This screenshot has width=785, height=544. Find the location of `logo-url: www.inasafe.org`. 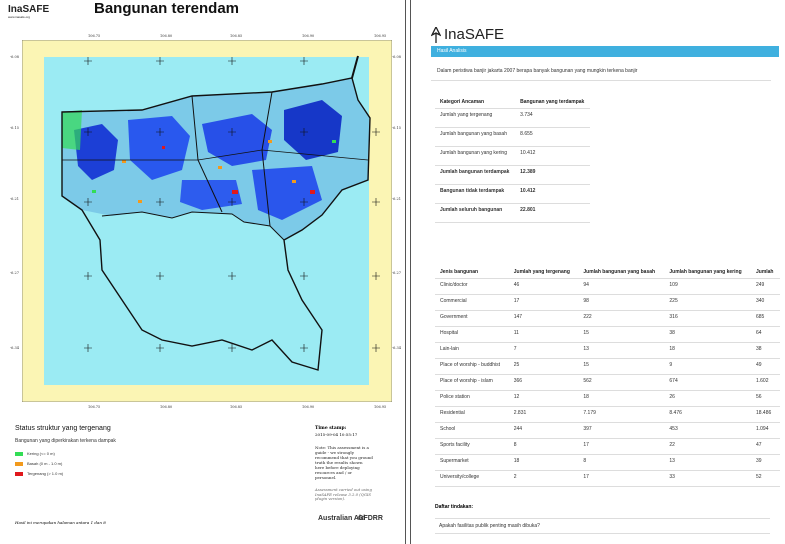

logo-url: www.inasafe.org is located at coordinates (19, 17).